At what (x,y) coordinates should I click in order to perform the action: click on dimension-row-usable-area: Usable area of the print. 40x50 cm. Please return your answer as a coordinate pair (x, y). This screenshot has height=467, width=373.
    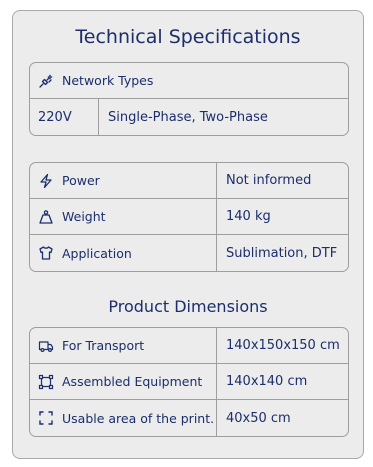
    Looking at the image, I should click on (189, 418).